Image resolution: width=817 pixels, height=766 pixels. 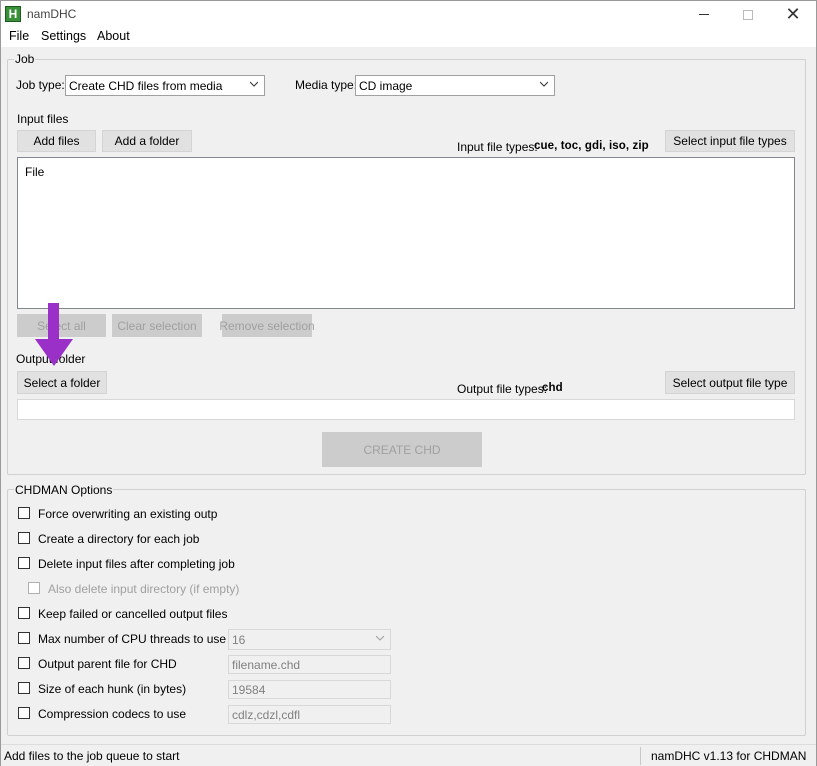 I want to click on hunk-size-checkbox, so click(x=24, y=688).